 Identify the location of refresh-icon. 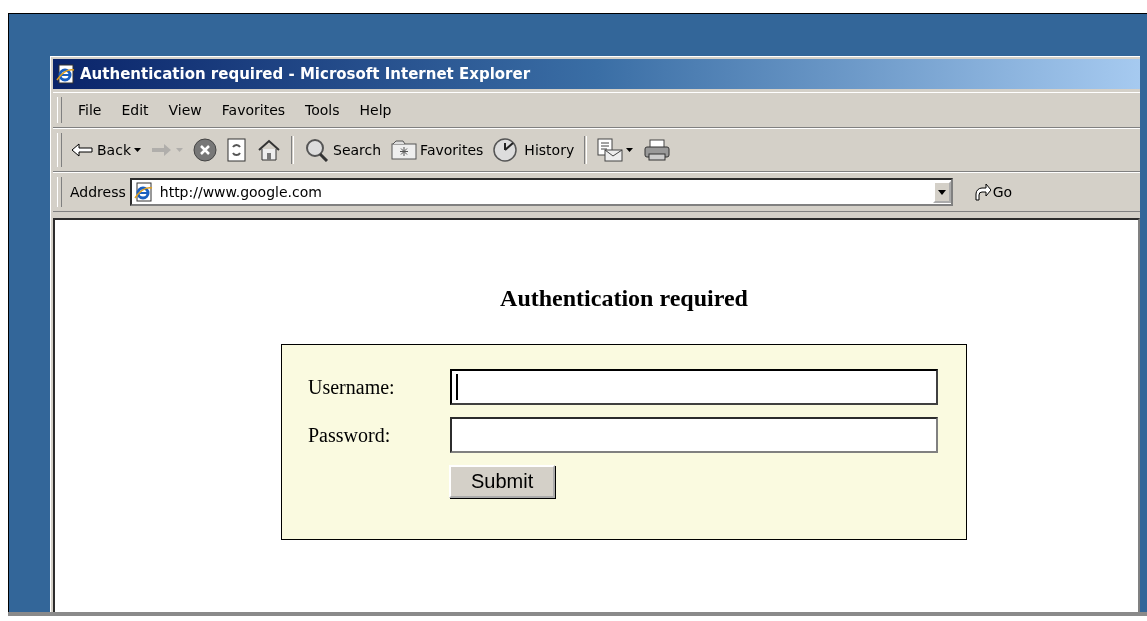
(237, 150).